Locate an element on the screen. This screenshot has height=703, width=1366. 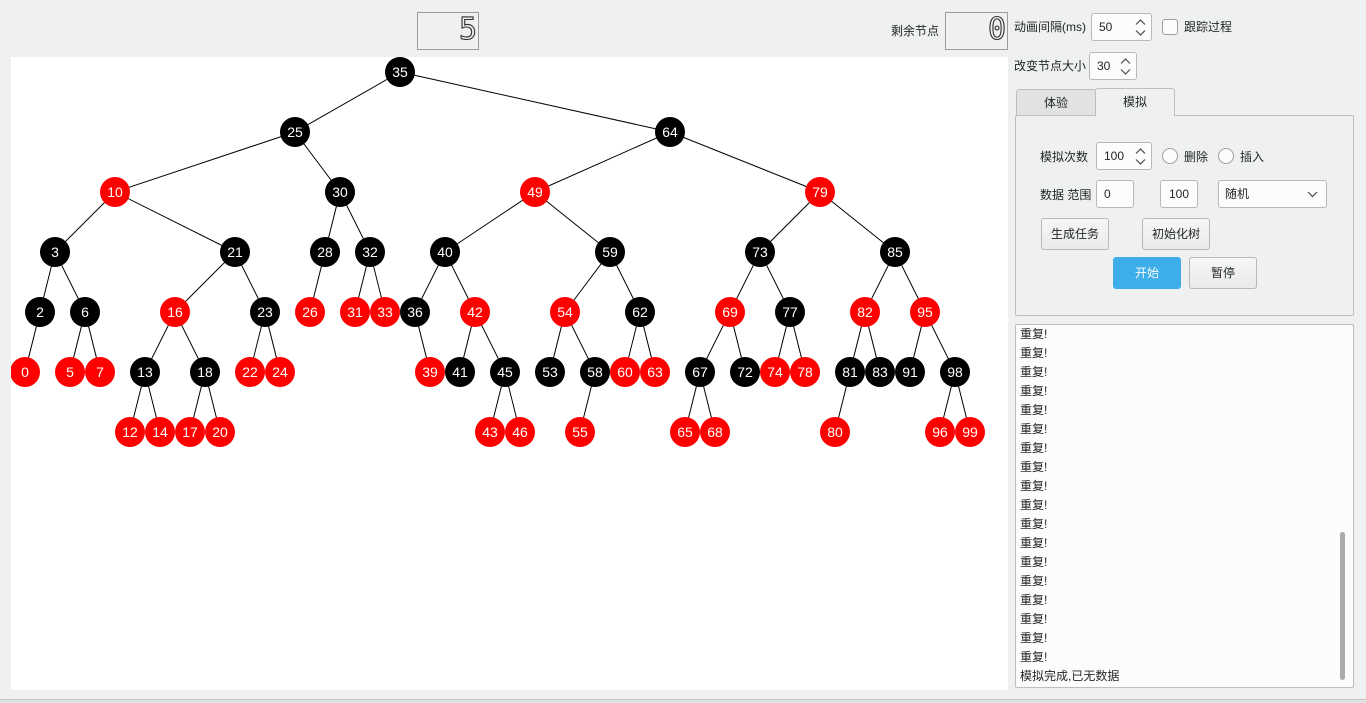
node-key-label: 68 is located at coordinates (715, 432).